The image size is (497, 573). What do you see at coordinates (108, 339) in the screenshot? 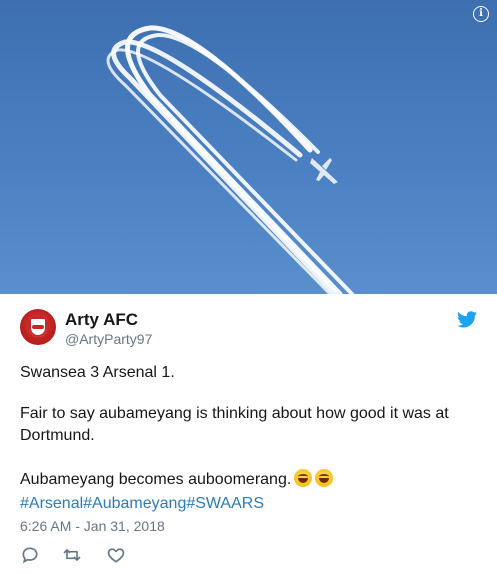
I see `author-handle: @ArtyParty97` at bounding box center [108, 339].